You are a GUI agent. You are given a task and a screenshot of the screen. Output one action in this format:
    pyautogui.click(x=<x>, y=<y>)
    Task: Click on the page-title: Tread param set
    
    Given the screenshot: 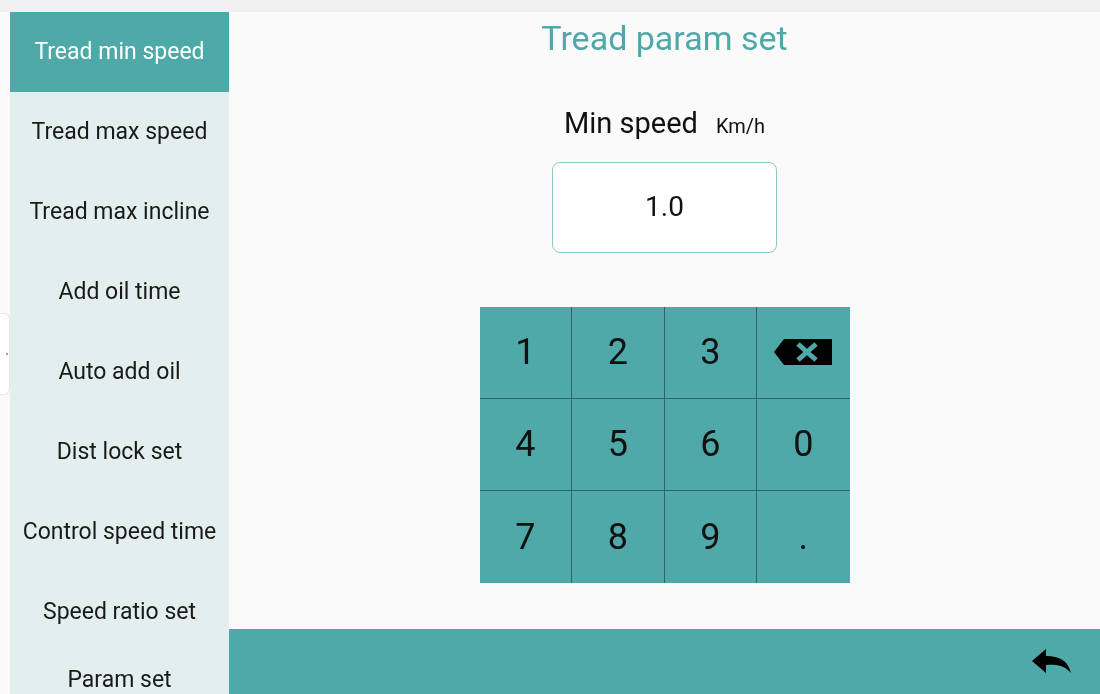 What is the action you would take?
    pyautogui.click(x=664, y=38)
    